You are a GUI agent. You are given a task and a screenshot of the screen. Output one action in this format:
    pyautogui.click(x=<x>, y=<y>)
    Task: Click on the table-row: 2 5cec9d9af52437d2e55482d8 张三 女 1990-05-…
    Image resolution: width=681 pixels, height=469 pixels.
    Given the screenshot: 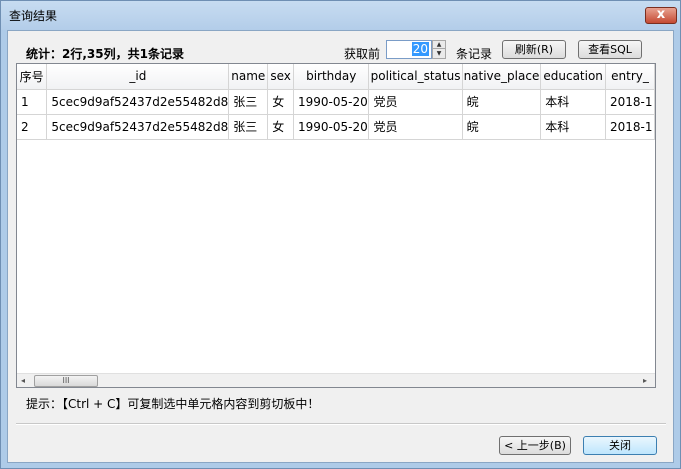 What is the action you would take?
    pyautogui.click(x=336, y=127)
    